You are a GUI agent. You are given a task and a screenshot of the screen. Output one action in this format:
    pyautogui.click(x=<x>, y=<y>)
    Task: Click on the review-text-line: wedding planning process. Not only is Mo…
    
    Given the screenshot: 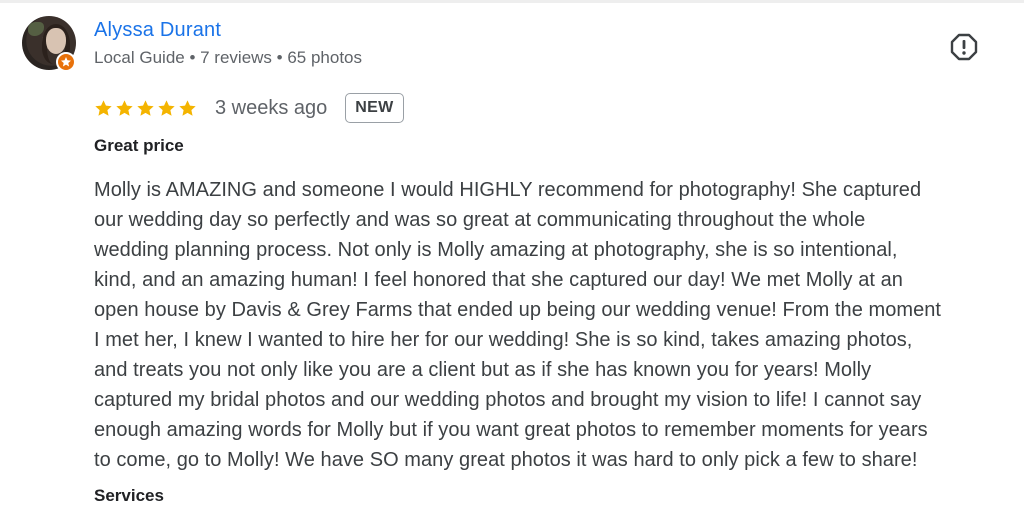 What is the action you would take?
    pyautogui.click(x=496, y=250)
    